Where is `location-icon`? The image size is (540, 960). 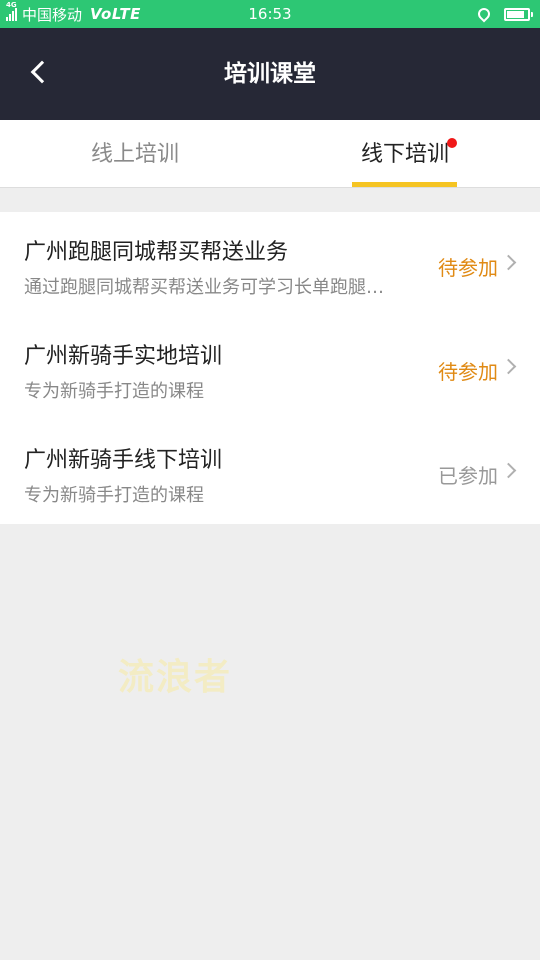 location-icon is located at coordinates (484, 14).